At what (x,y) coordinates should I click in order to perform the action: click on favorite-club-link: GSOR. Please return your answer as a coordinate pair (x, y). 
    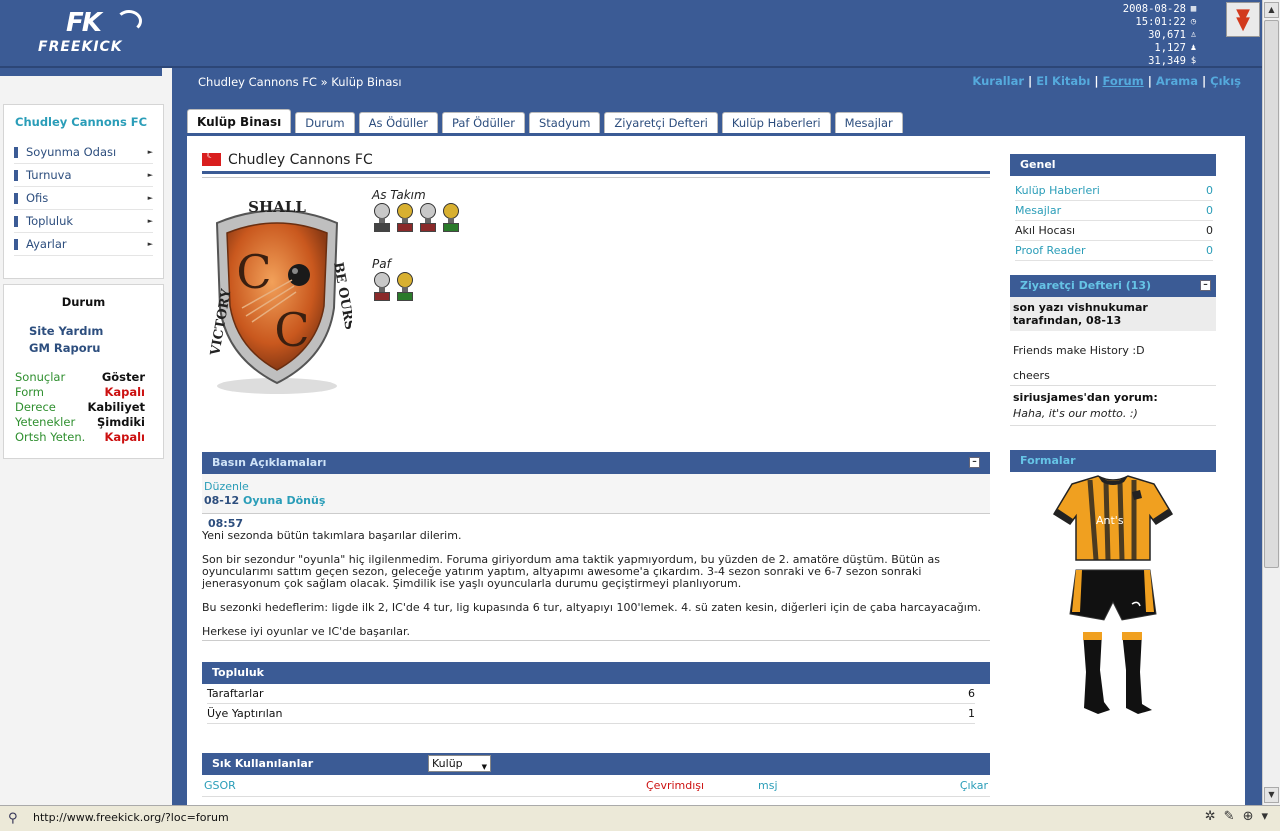
    Looking at the image, I should click on (425, 785).